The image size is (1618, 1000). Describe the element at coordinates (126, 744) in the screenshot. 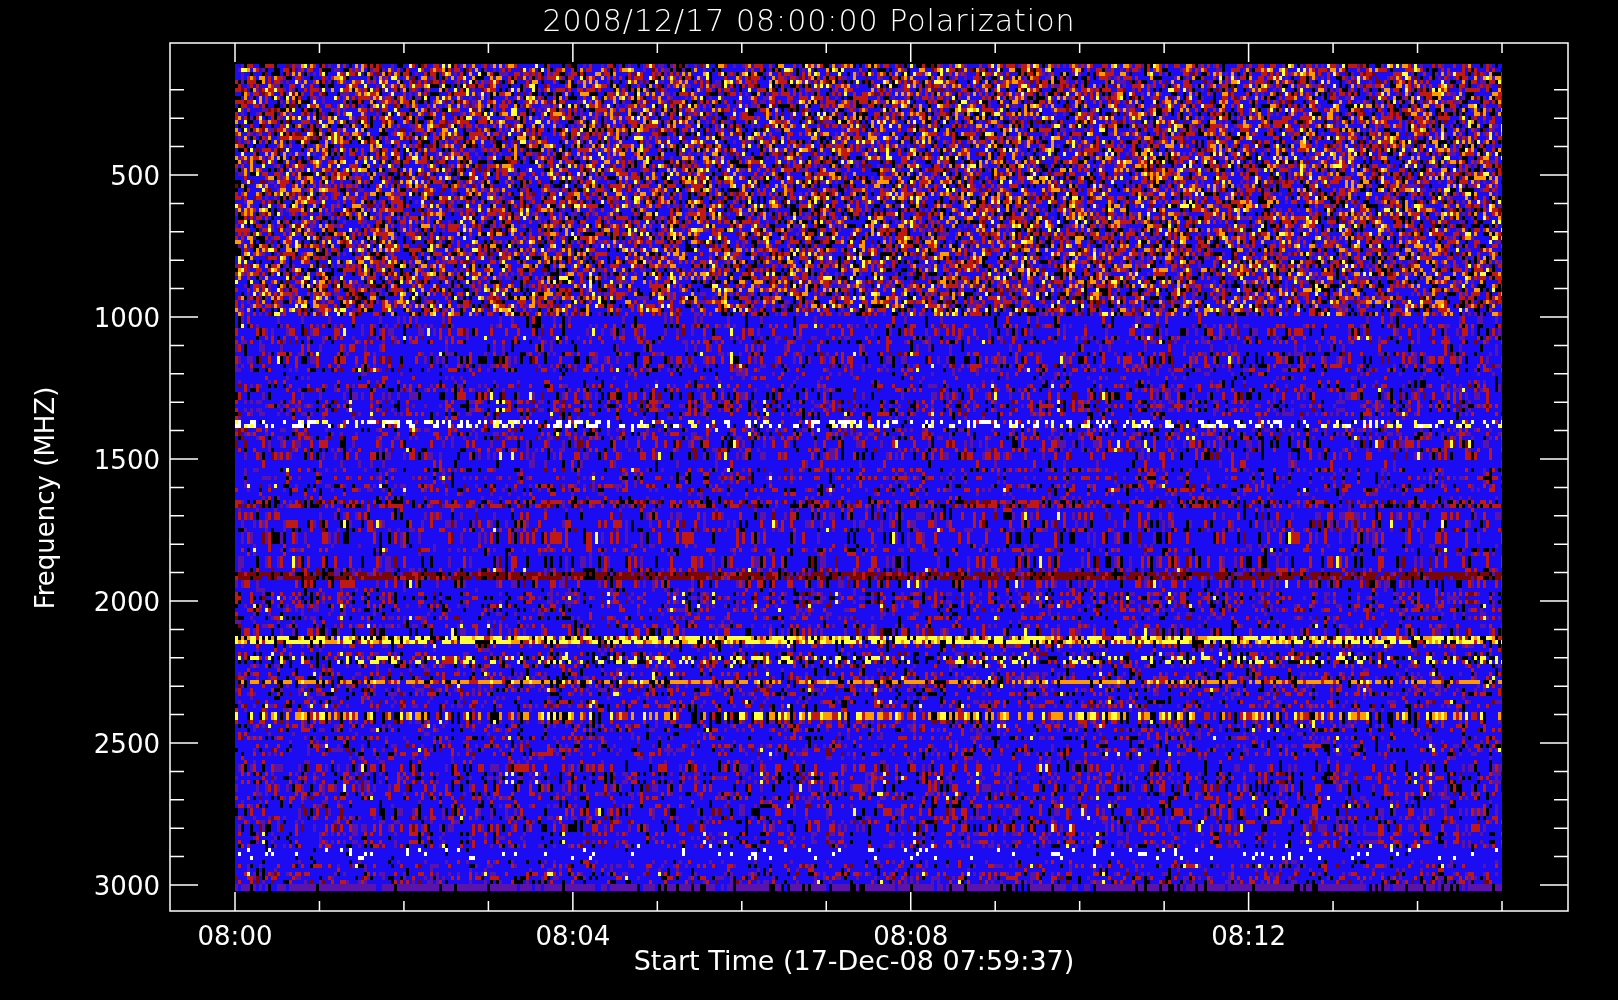

I see `y-tick-label: 2500` at that location.